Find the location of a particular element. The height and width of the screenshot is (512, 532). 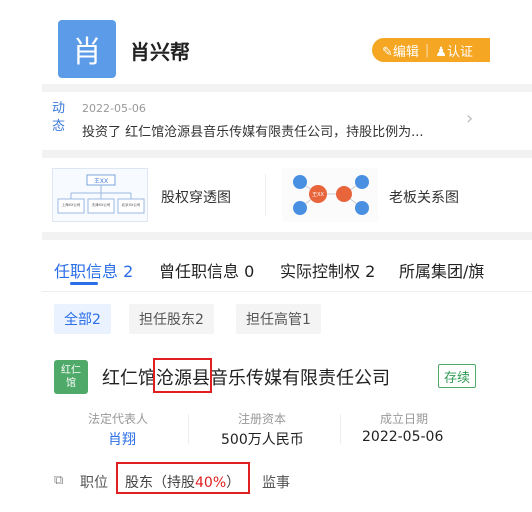

position-icon: ⧉ is located at coordinates (59, 480).